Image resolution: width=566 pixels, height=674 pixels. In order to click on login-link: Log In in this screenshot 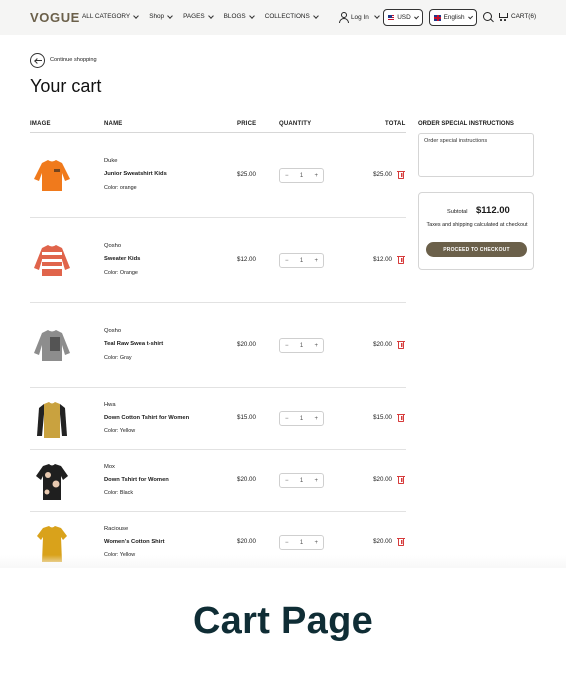, I will do `click(359, 17)`.